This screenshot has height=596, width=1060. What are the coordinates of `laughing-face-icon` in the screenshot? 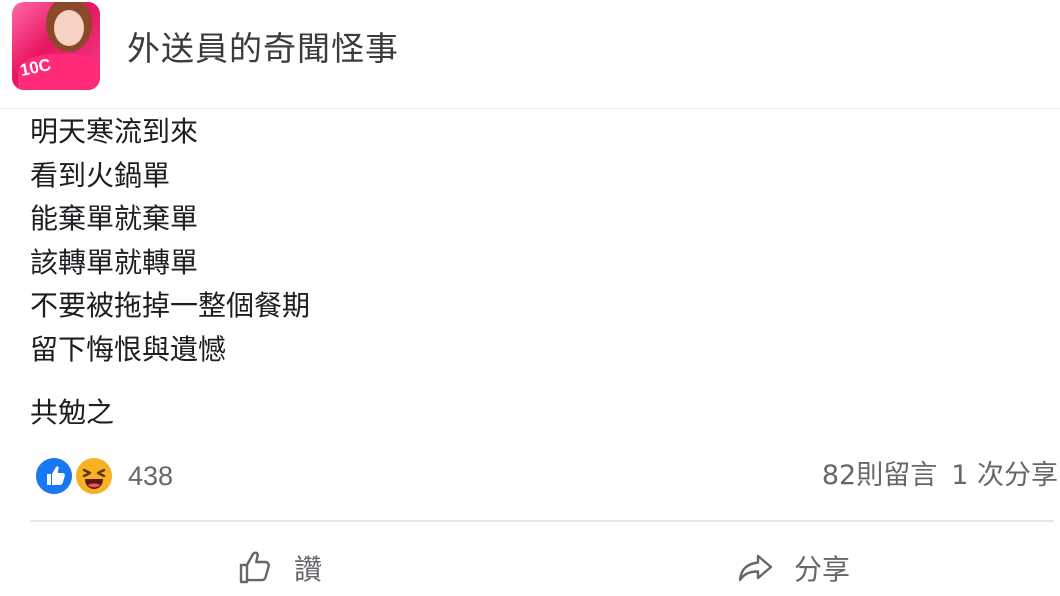 It's located at (94, 478).